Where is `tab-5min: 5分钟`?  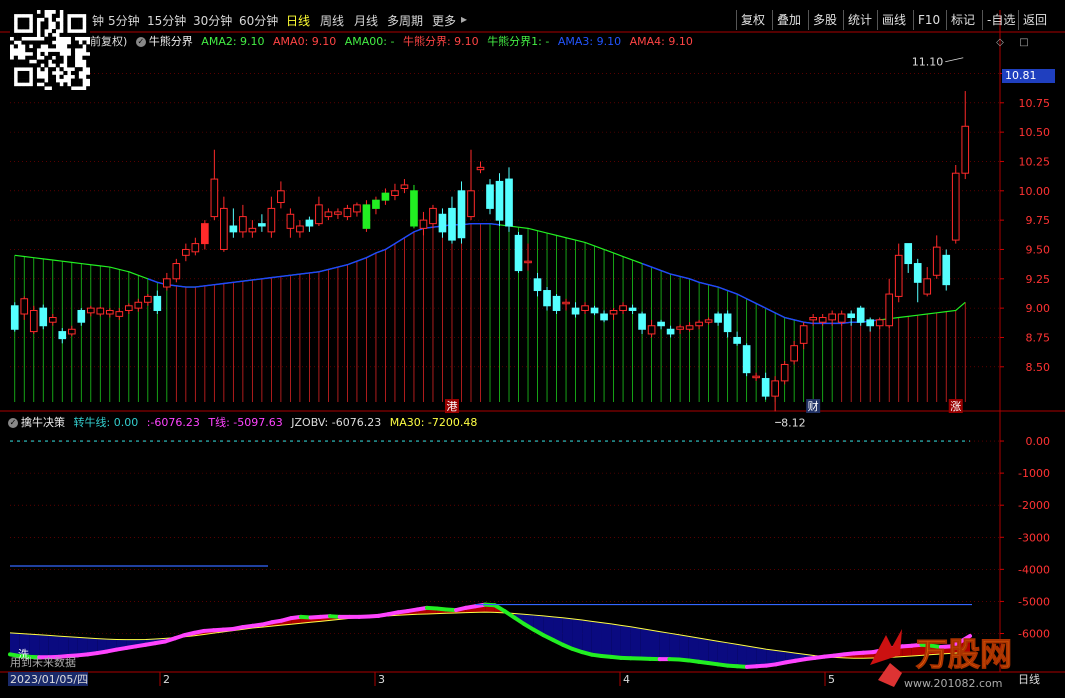 tab-5min: 5分钟 is located at coordinates (124, 20).